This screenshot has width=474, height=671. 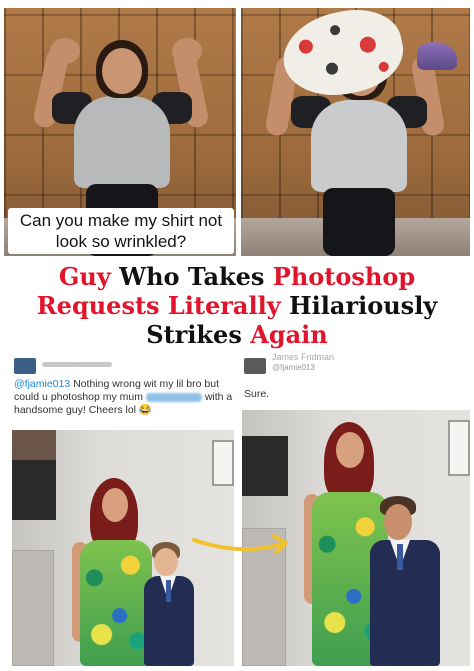 What do you see at coordinates (289, 334) in the screenshot?
I see `headline-again: Again` at bounding box center [289, 334].